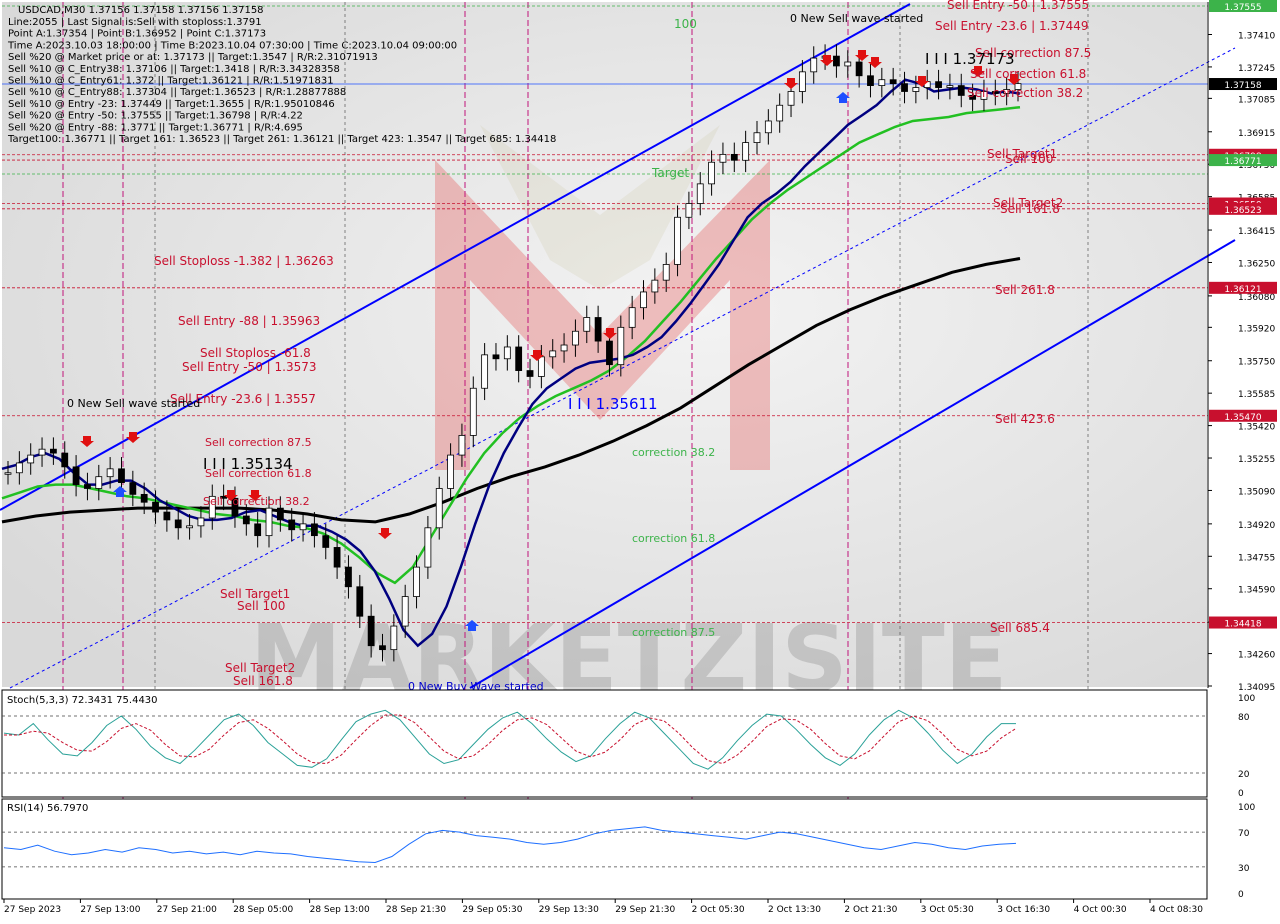 Image resolution: width=1280 pixels, height=924 pixels. I want to click on price-tick-label: 1.35920, so click(1256, 329).